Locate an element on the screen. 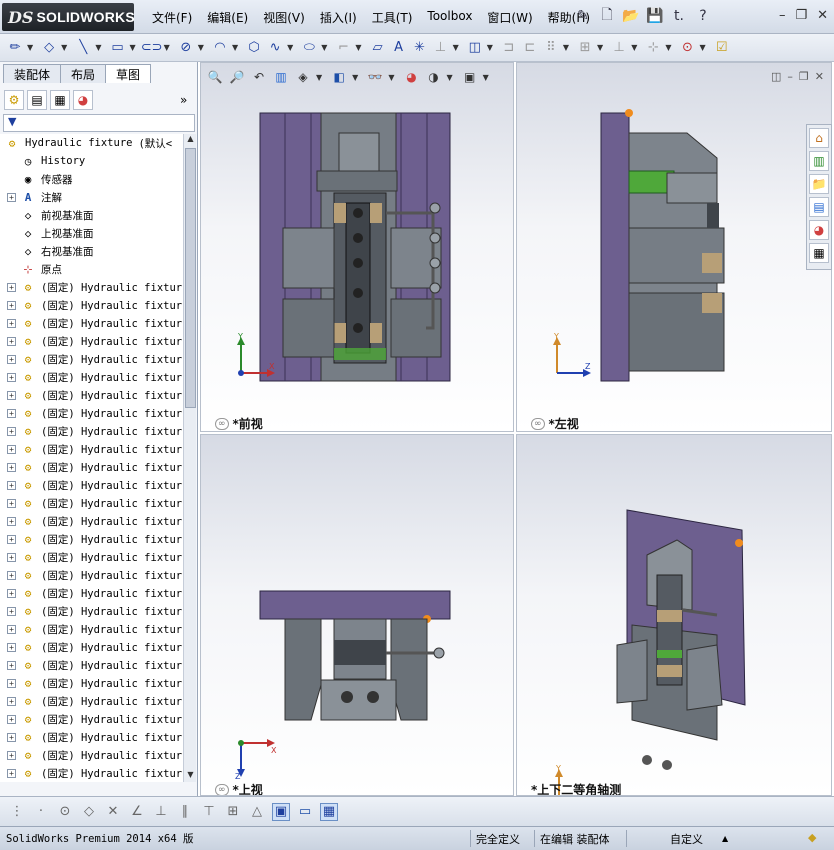 This screenshot has width=834, height=850. menu-view: 视图(V) is located at coordinates (287, 17).